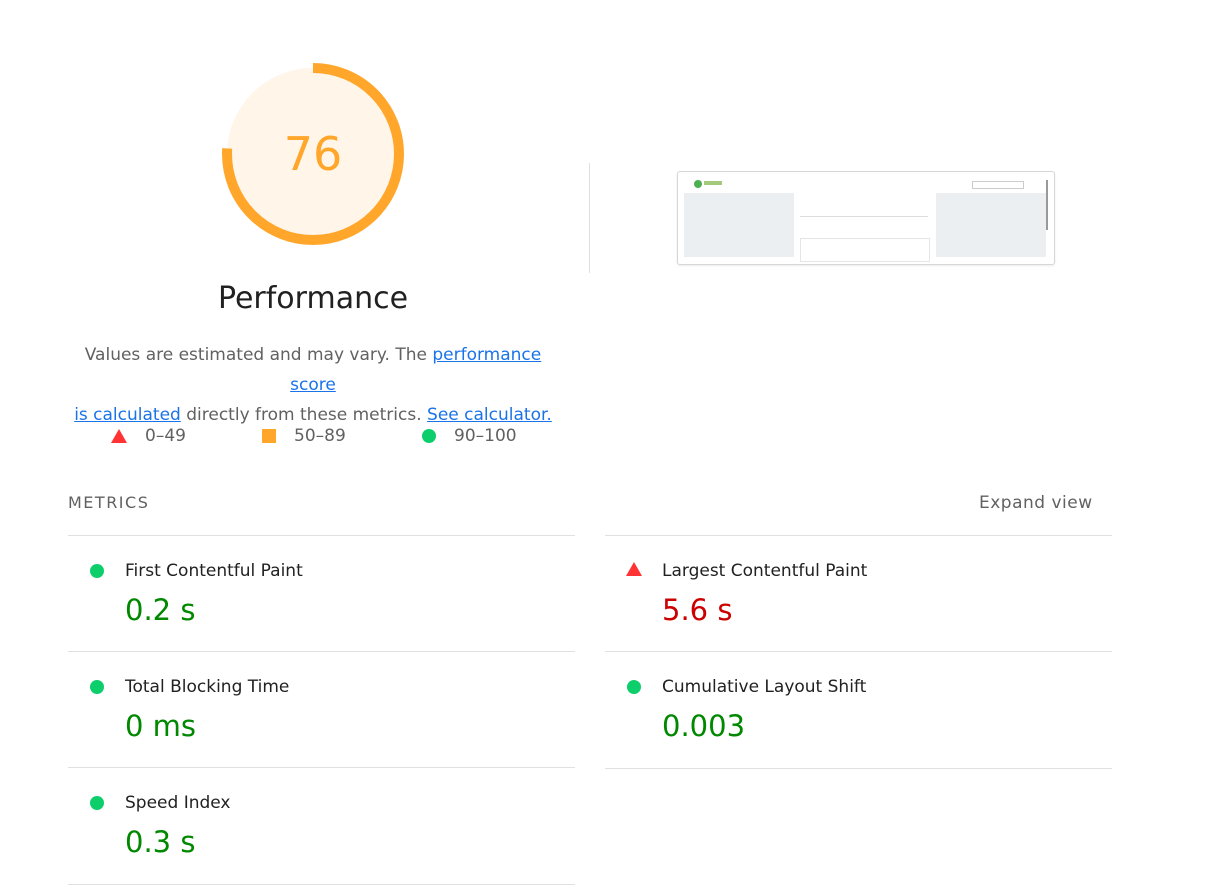 The width and height of the screenshot is (1224, 896). Describe the element at coordinates (865, 250) in the screenshot. I see `thumbnail-content-box` at that location.